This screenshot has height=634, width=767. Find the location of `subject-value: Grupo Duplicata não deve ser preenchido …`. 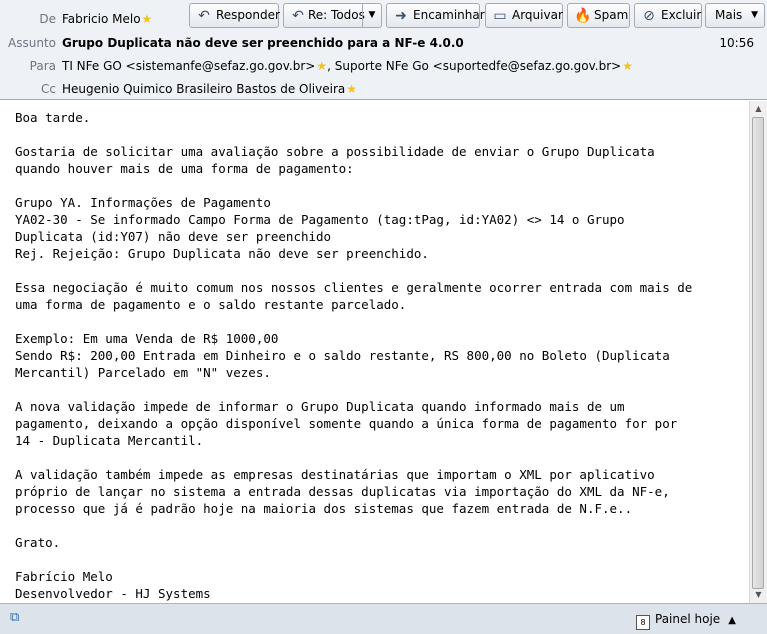

subject-value: Grupo Duplicata não deve ser preenchido … is located at coordinates (263, 43).